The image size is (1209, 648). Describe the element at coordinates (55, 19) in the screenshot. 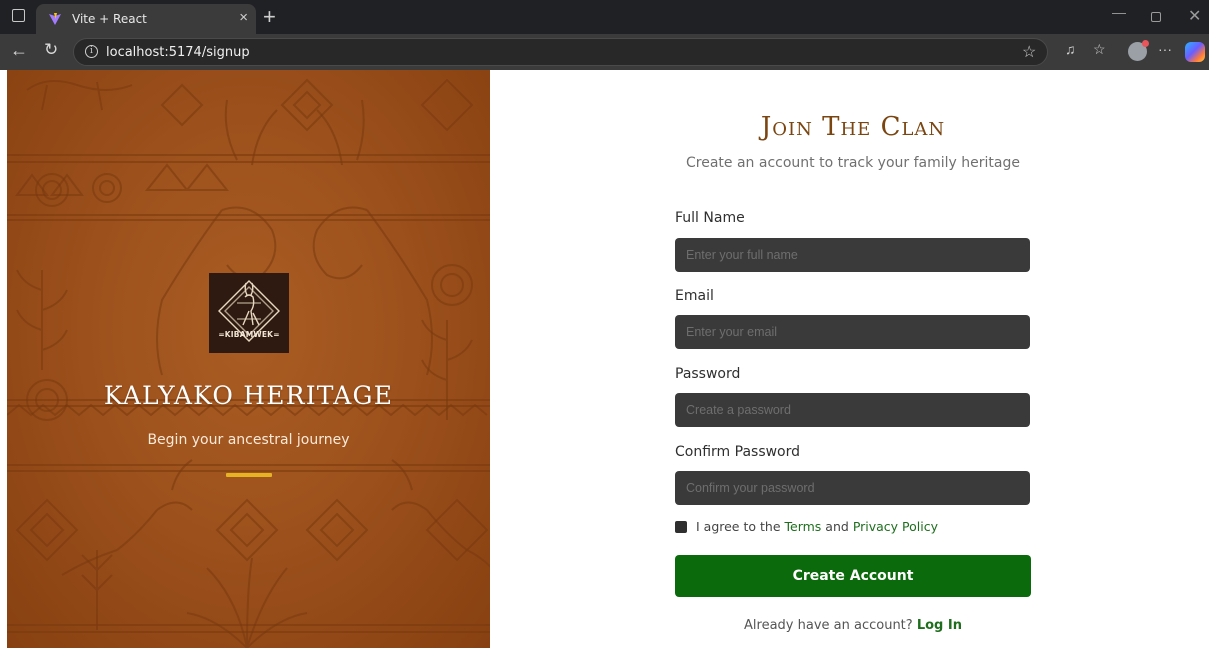

I see `vite-logo-icon` at that location.